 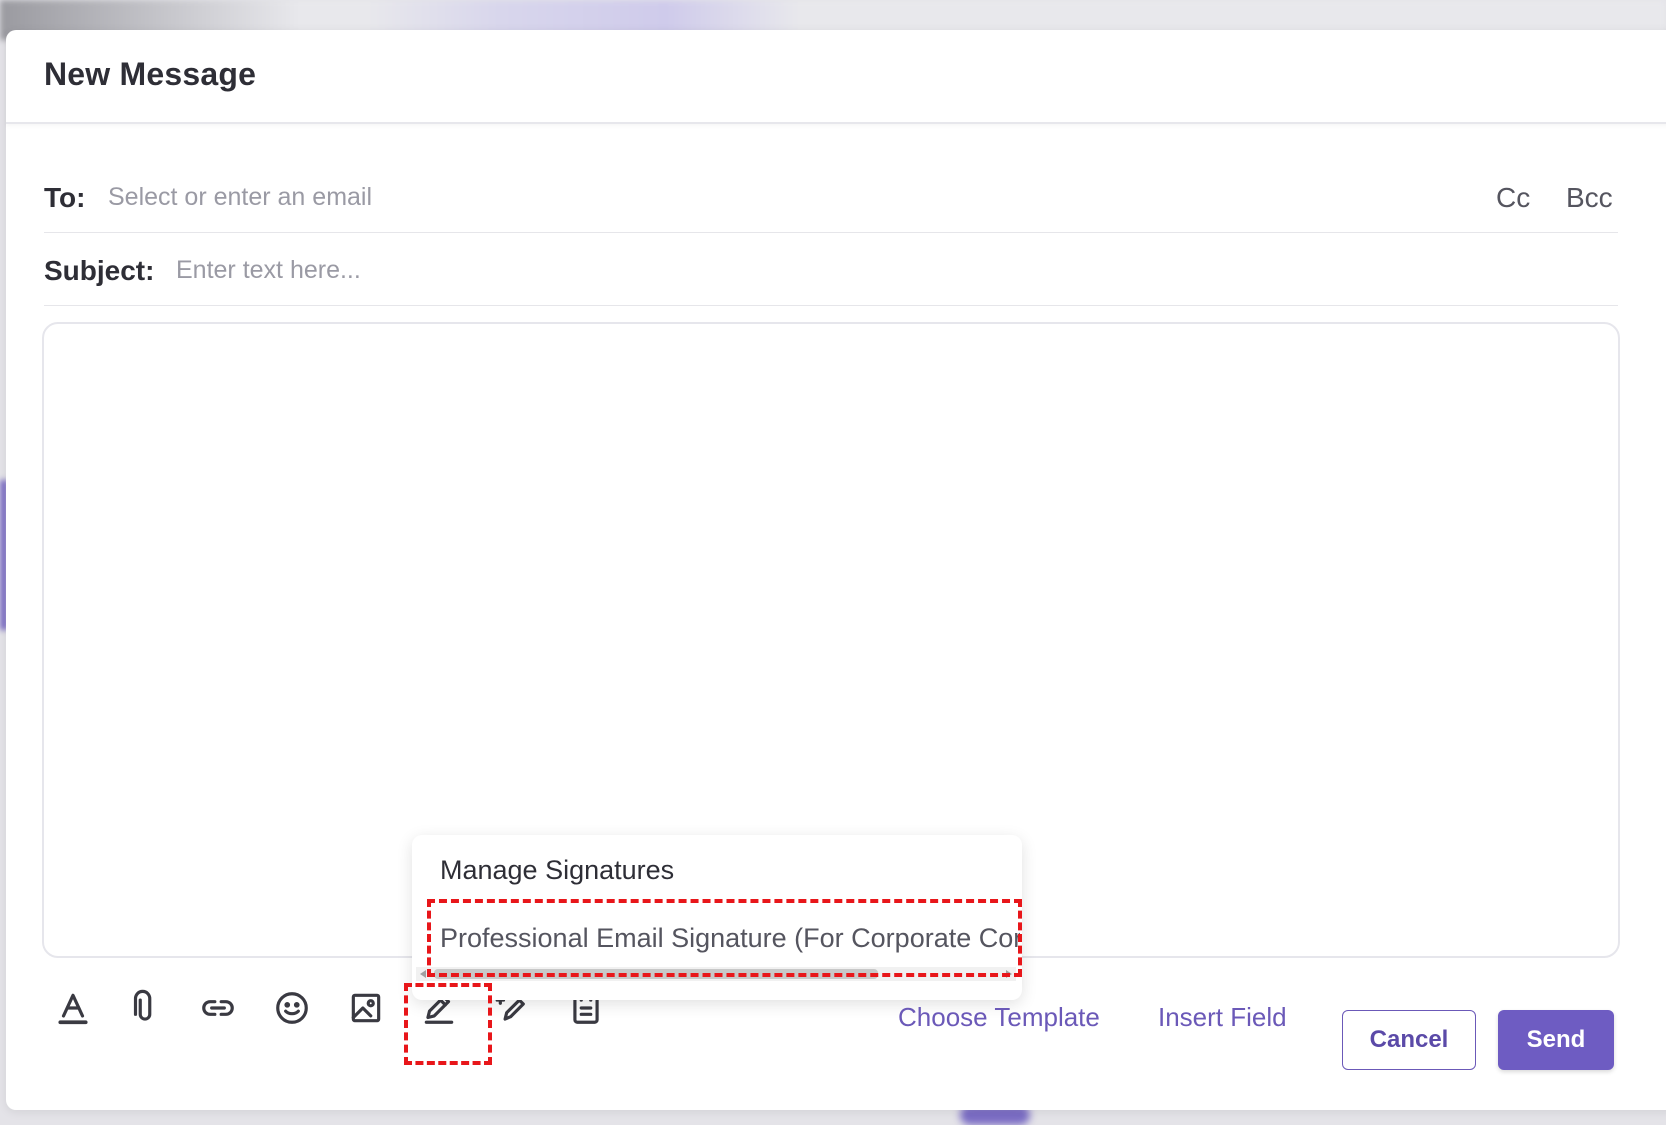 I want to click on scrollbar-thumb, so click(x=656, y=974).